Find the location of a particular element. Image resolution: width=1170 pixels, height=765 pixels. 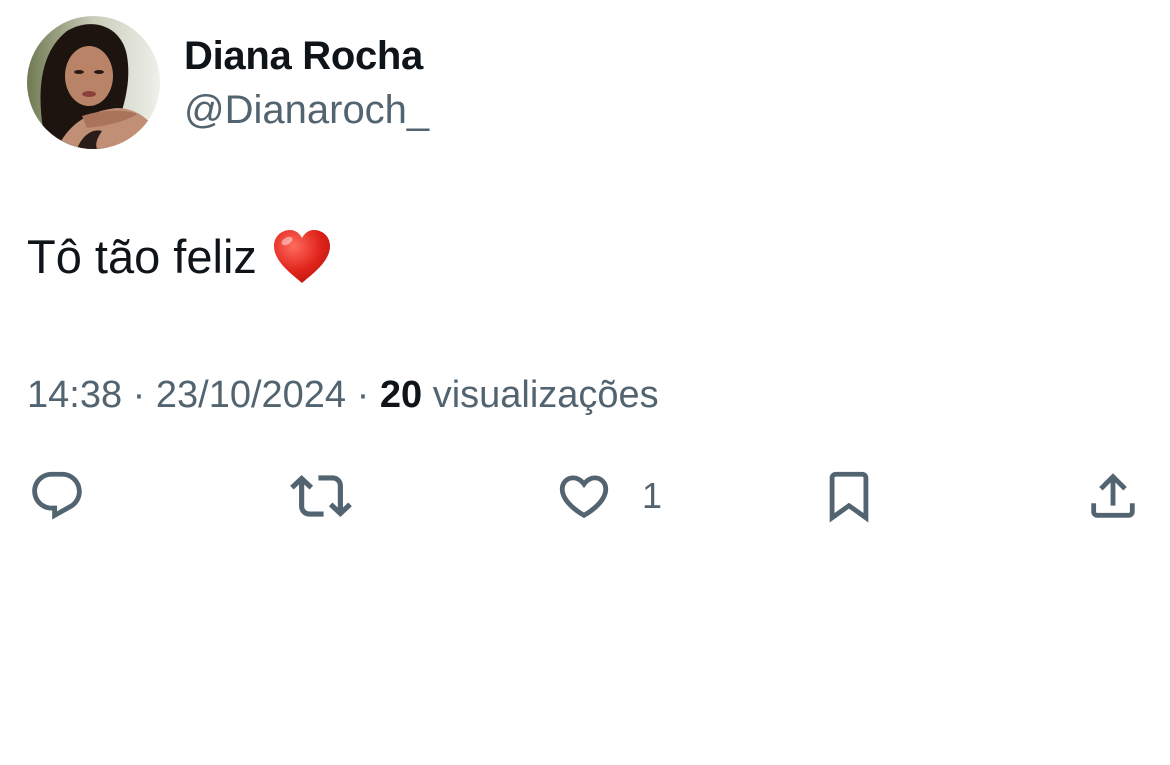

tweet-text-content: Tô tão feliz is located at coordinates (142, 256).